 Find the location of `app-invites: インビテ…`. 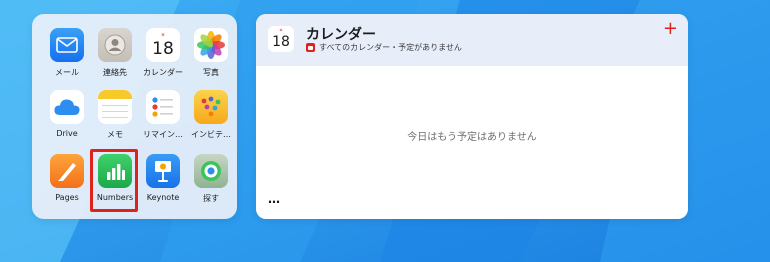

app-invites: インビテ… is located at coordinates (211, 118).